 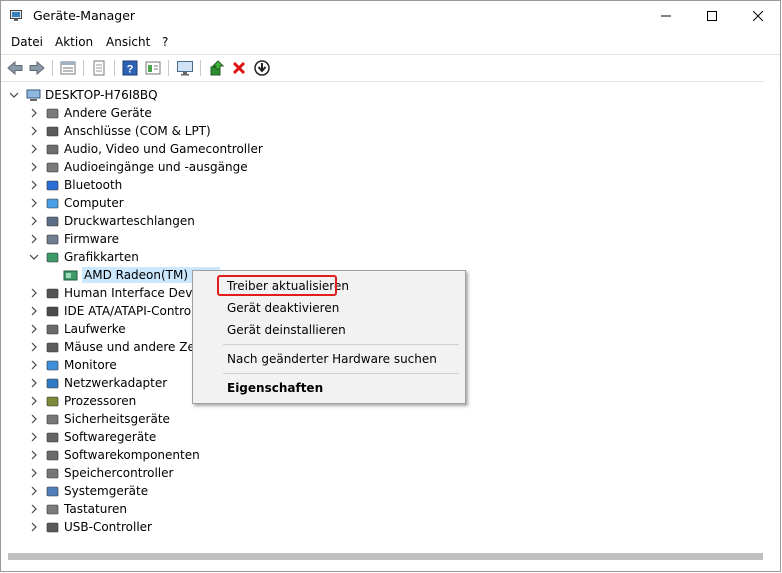 What do you see at coordinates (153, 68) in the screenshot?
I see `view-icon` at bounding box center [153, 68].